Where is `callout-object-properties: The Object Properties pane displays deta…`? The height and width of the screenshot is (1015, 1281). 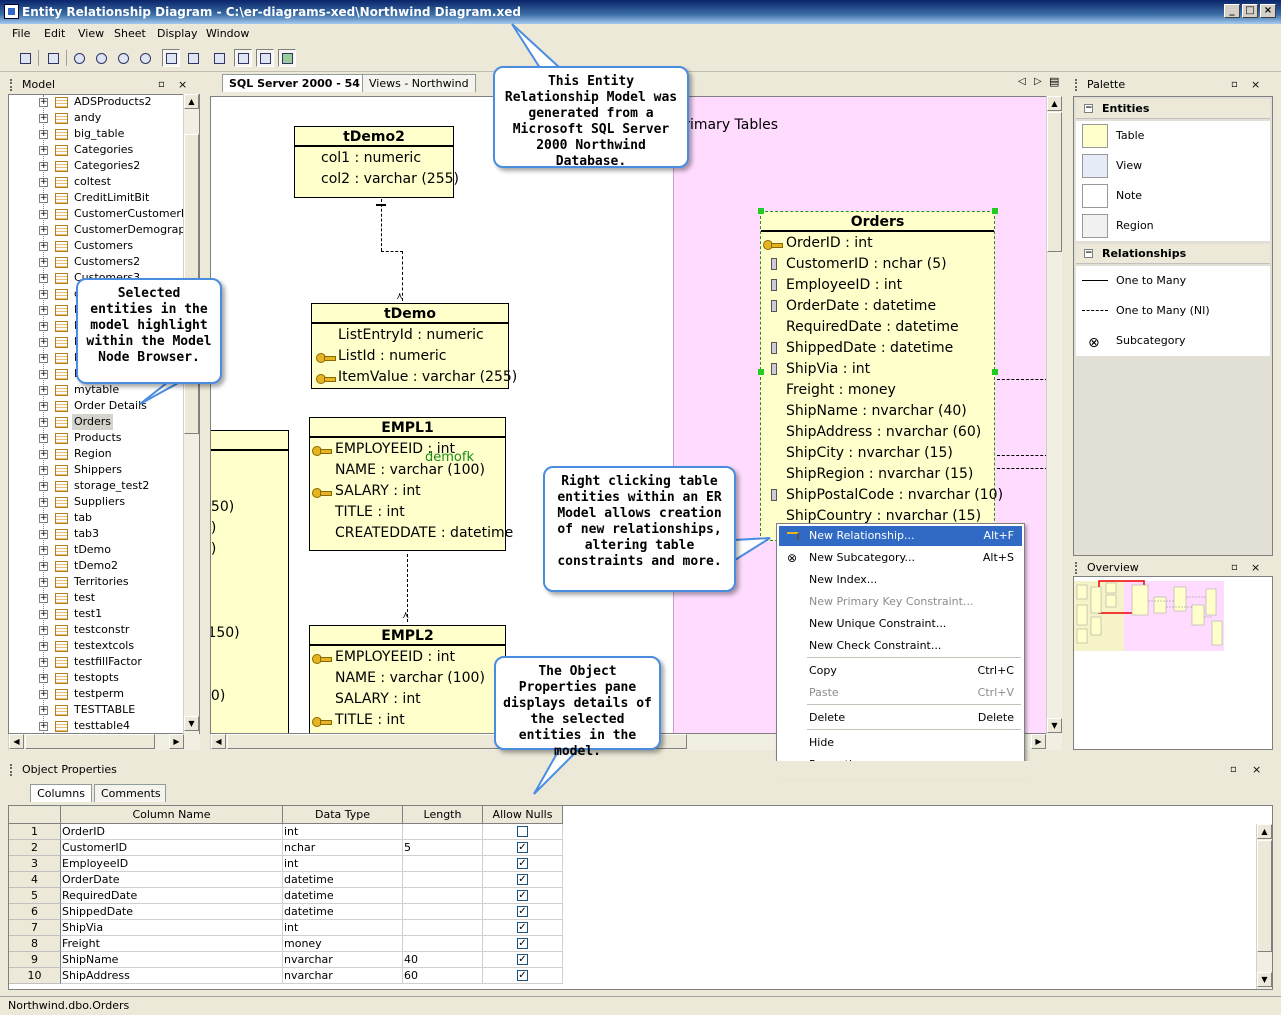 callout-object-properties: The Object Properties pane displays deta… is located at coordinates (577, 707).